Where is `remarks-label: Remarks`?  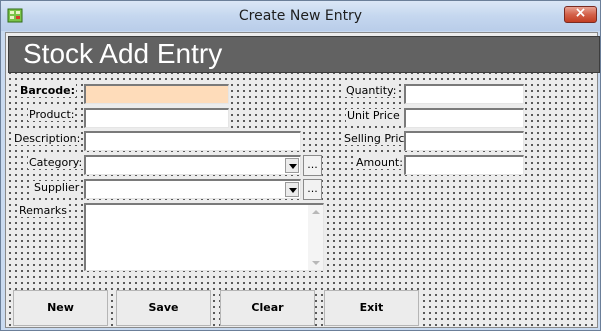 remarks-label: Remarks is located at coordinates (43, 210).